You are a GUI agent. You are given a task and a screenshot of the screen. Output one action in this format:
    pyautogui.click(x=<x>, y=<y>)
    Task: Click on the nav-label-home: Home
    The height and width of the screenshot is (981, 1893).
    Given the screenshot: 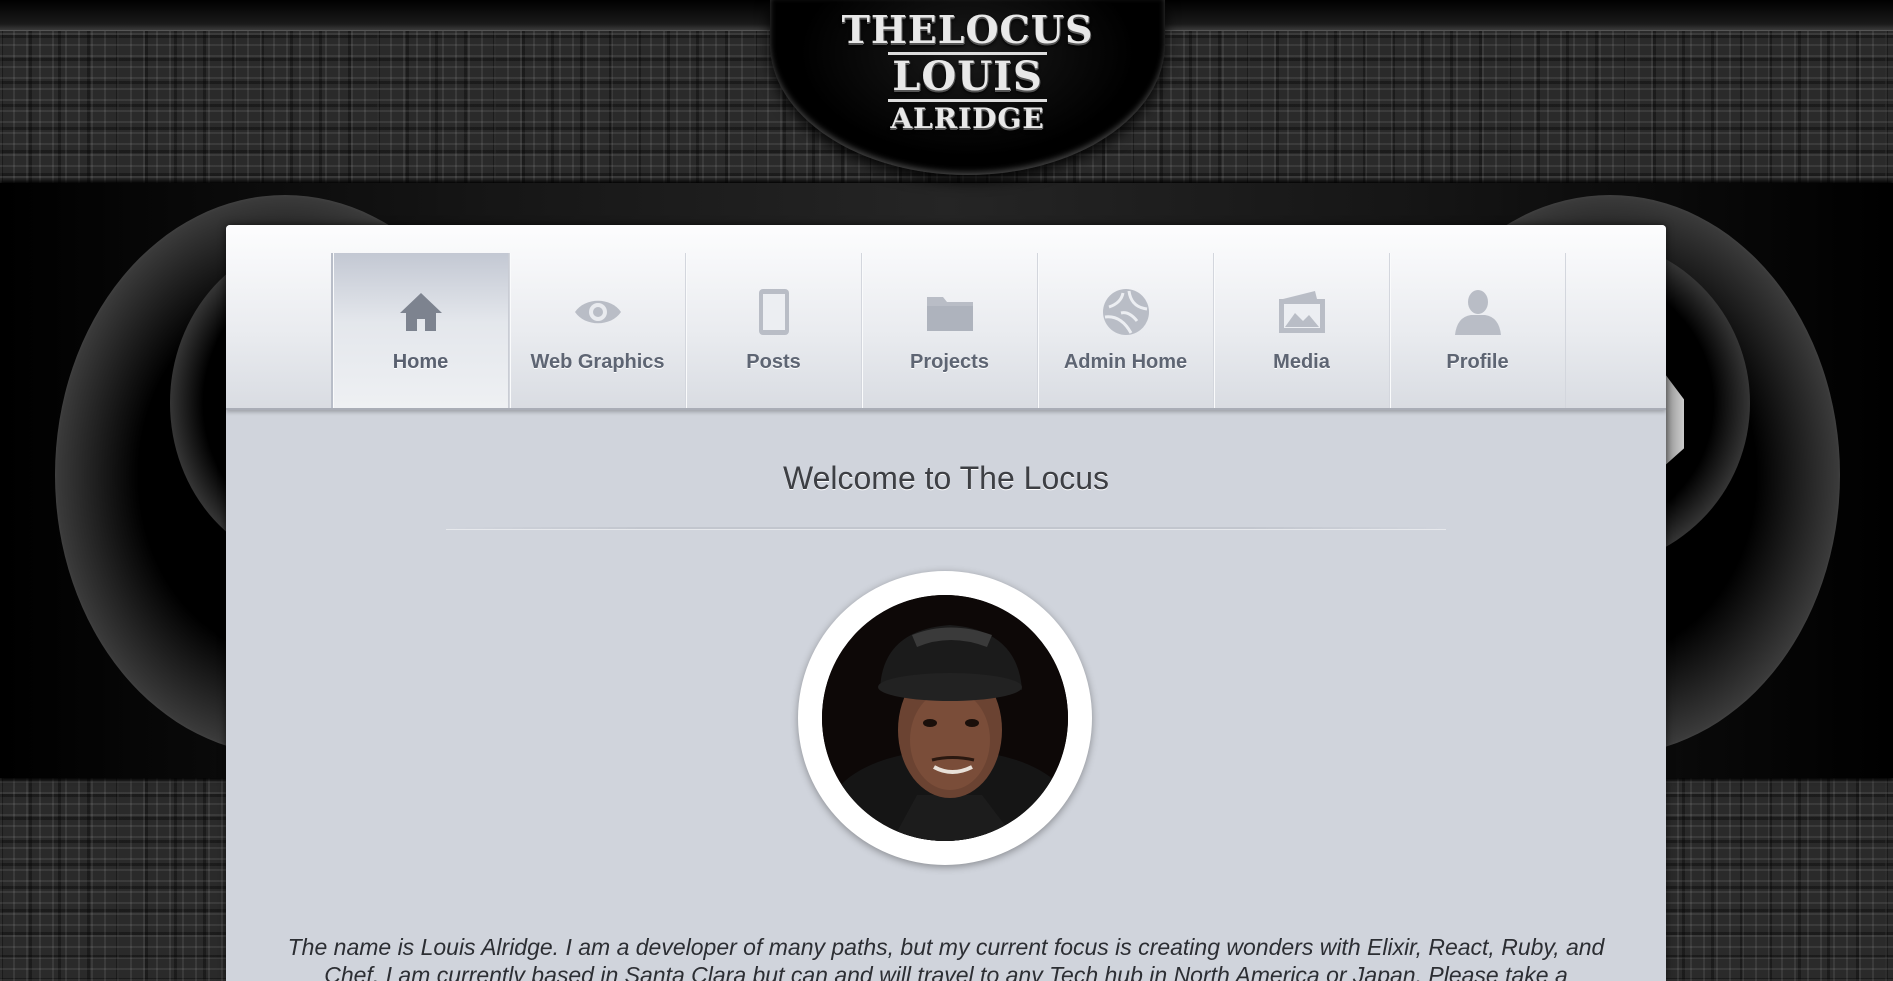 What is the action you would take?
    pyautogui.click(x=420, y=362)
    